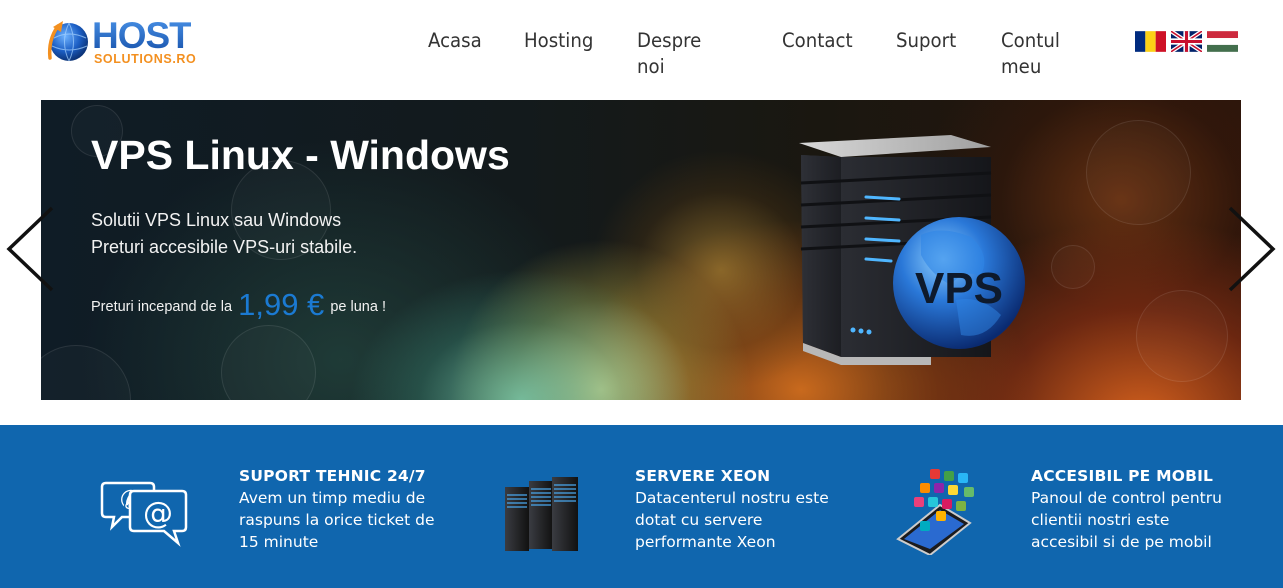 The image size is (1283, 588). Describe the element at coordinates (1030, 54) in the screenshot. I see `nav-item-contul-meu: Contul meu` at that location.